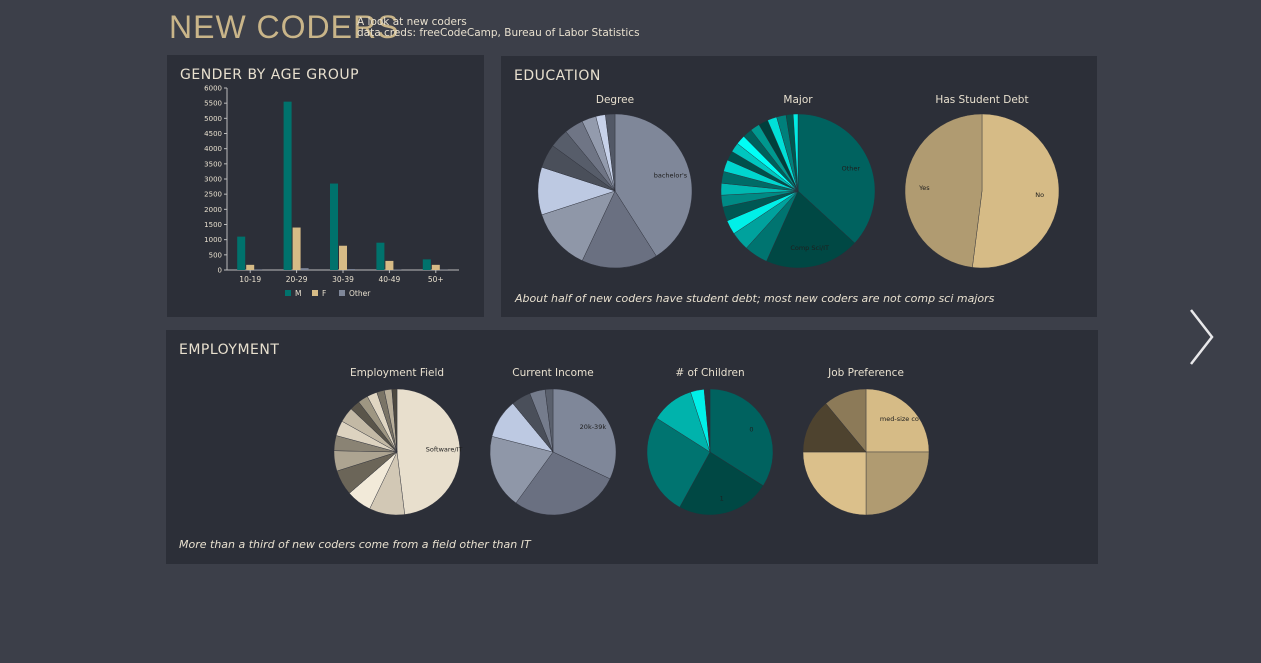 This screenshot has width=1261, height=663. I want to click on income-slice-label-0: 20k-39k, so click(593, 427).